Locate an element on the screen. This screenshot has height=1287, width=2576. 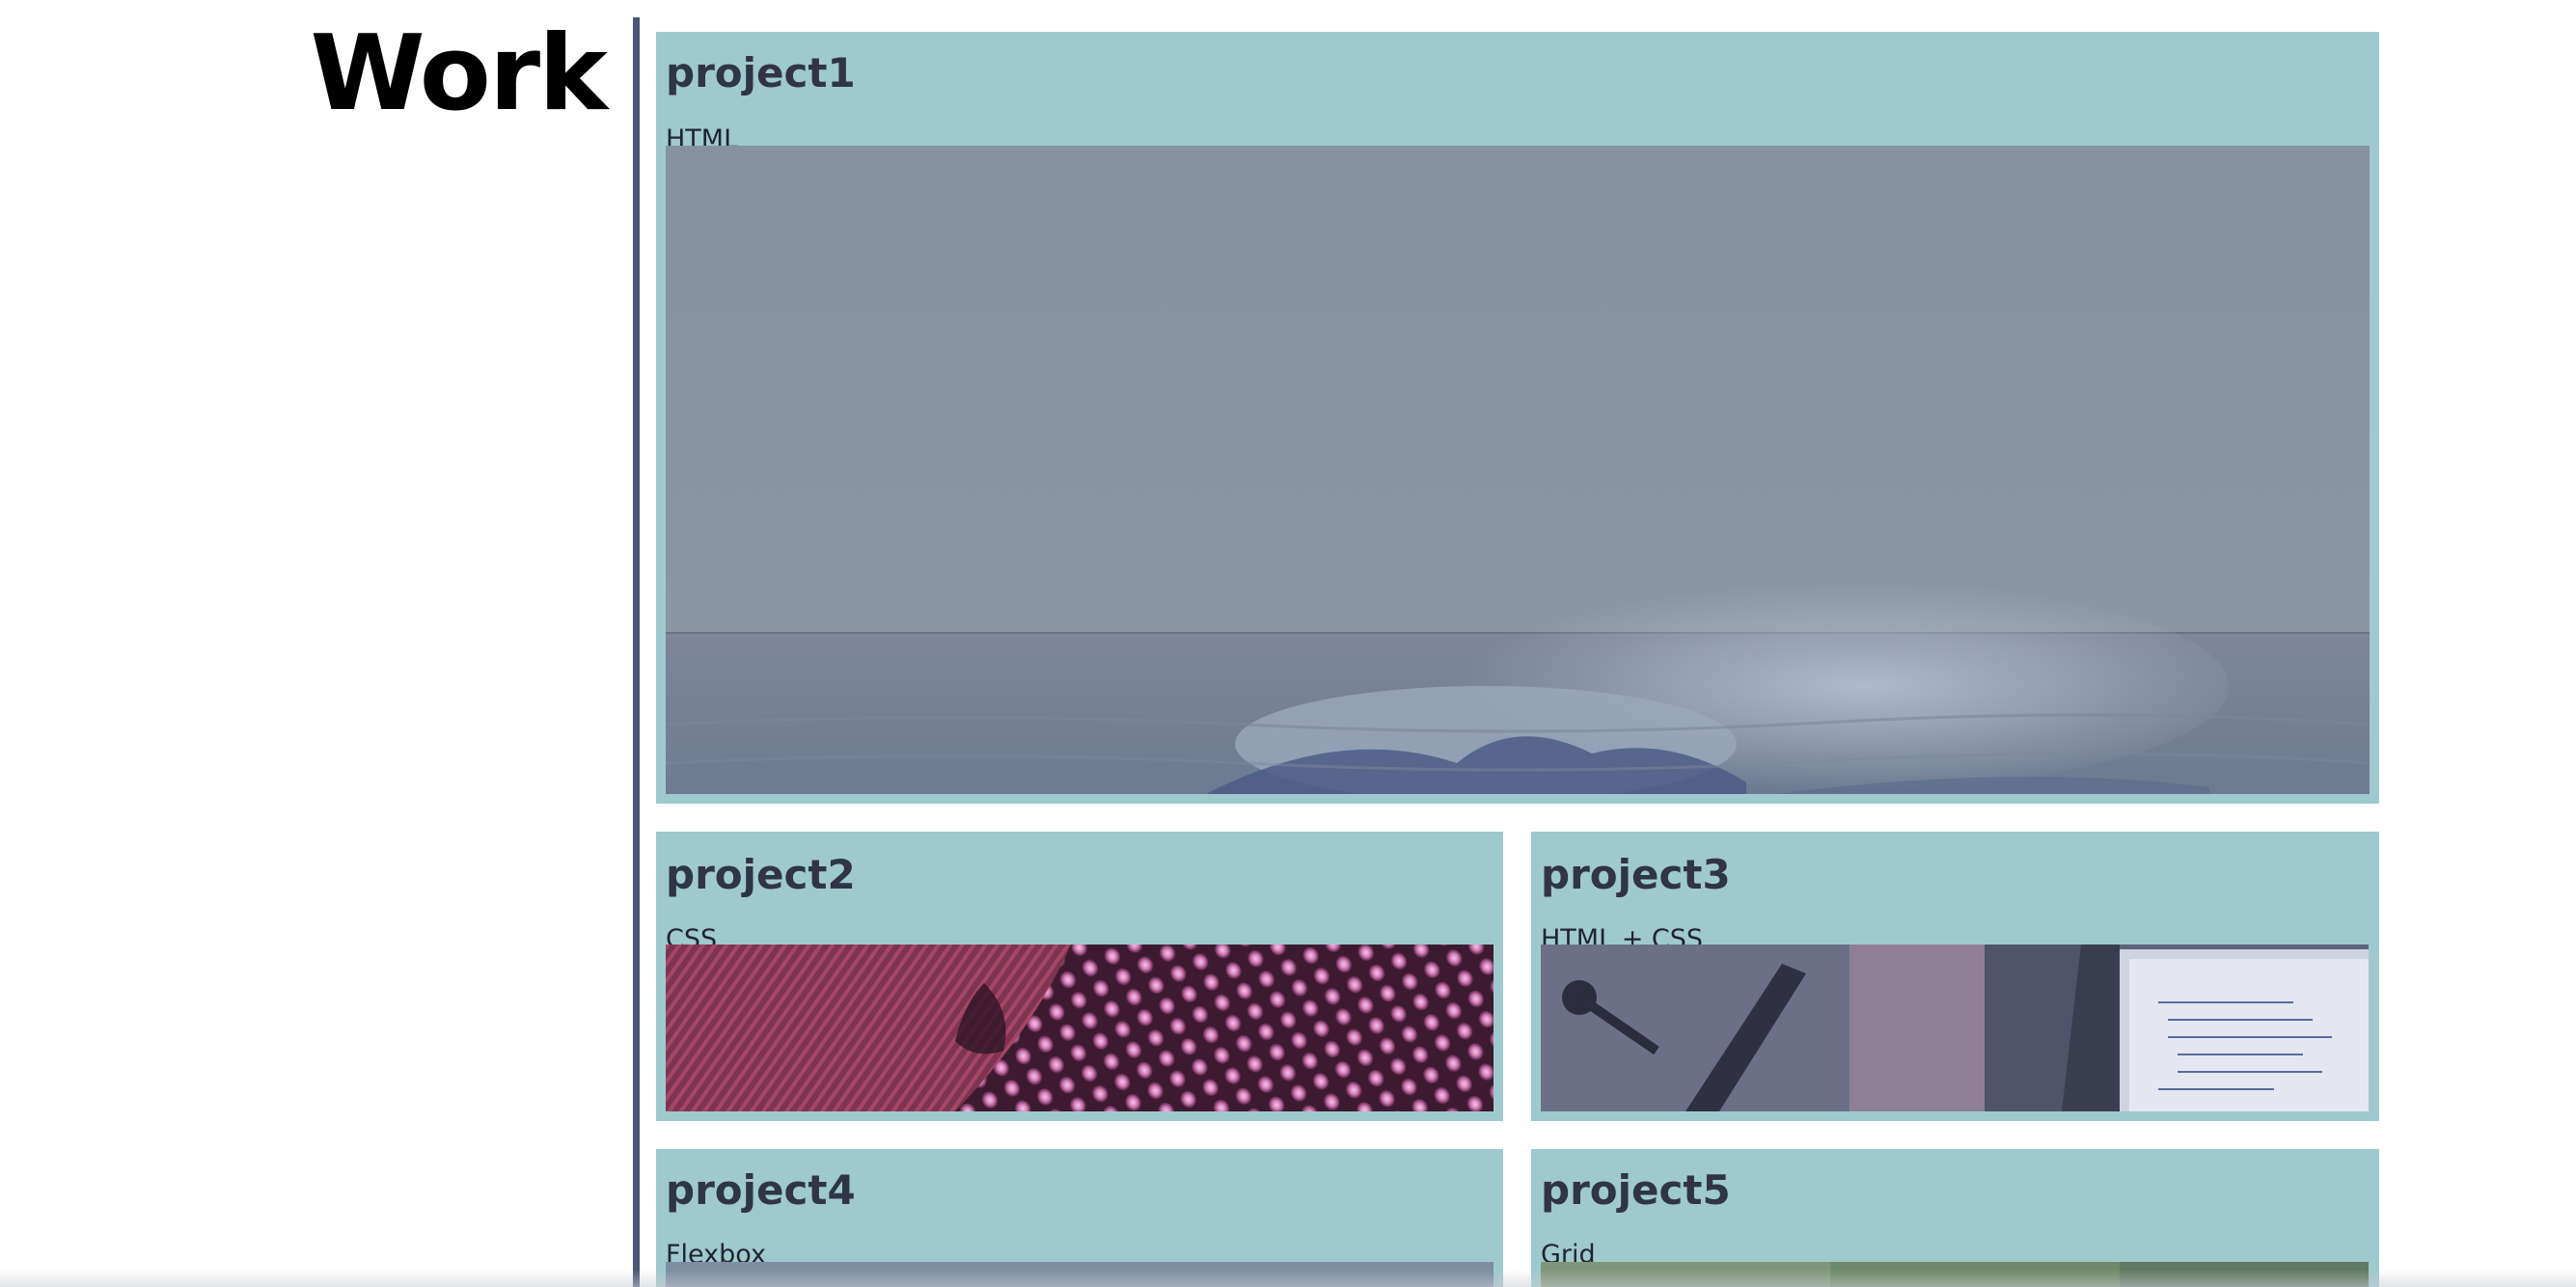
code-laptop-illustration is located at coordinates (1955, 1028).